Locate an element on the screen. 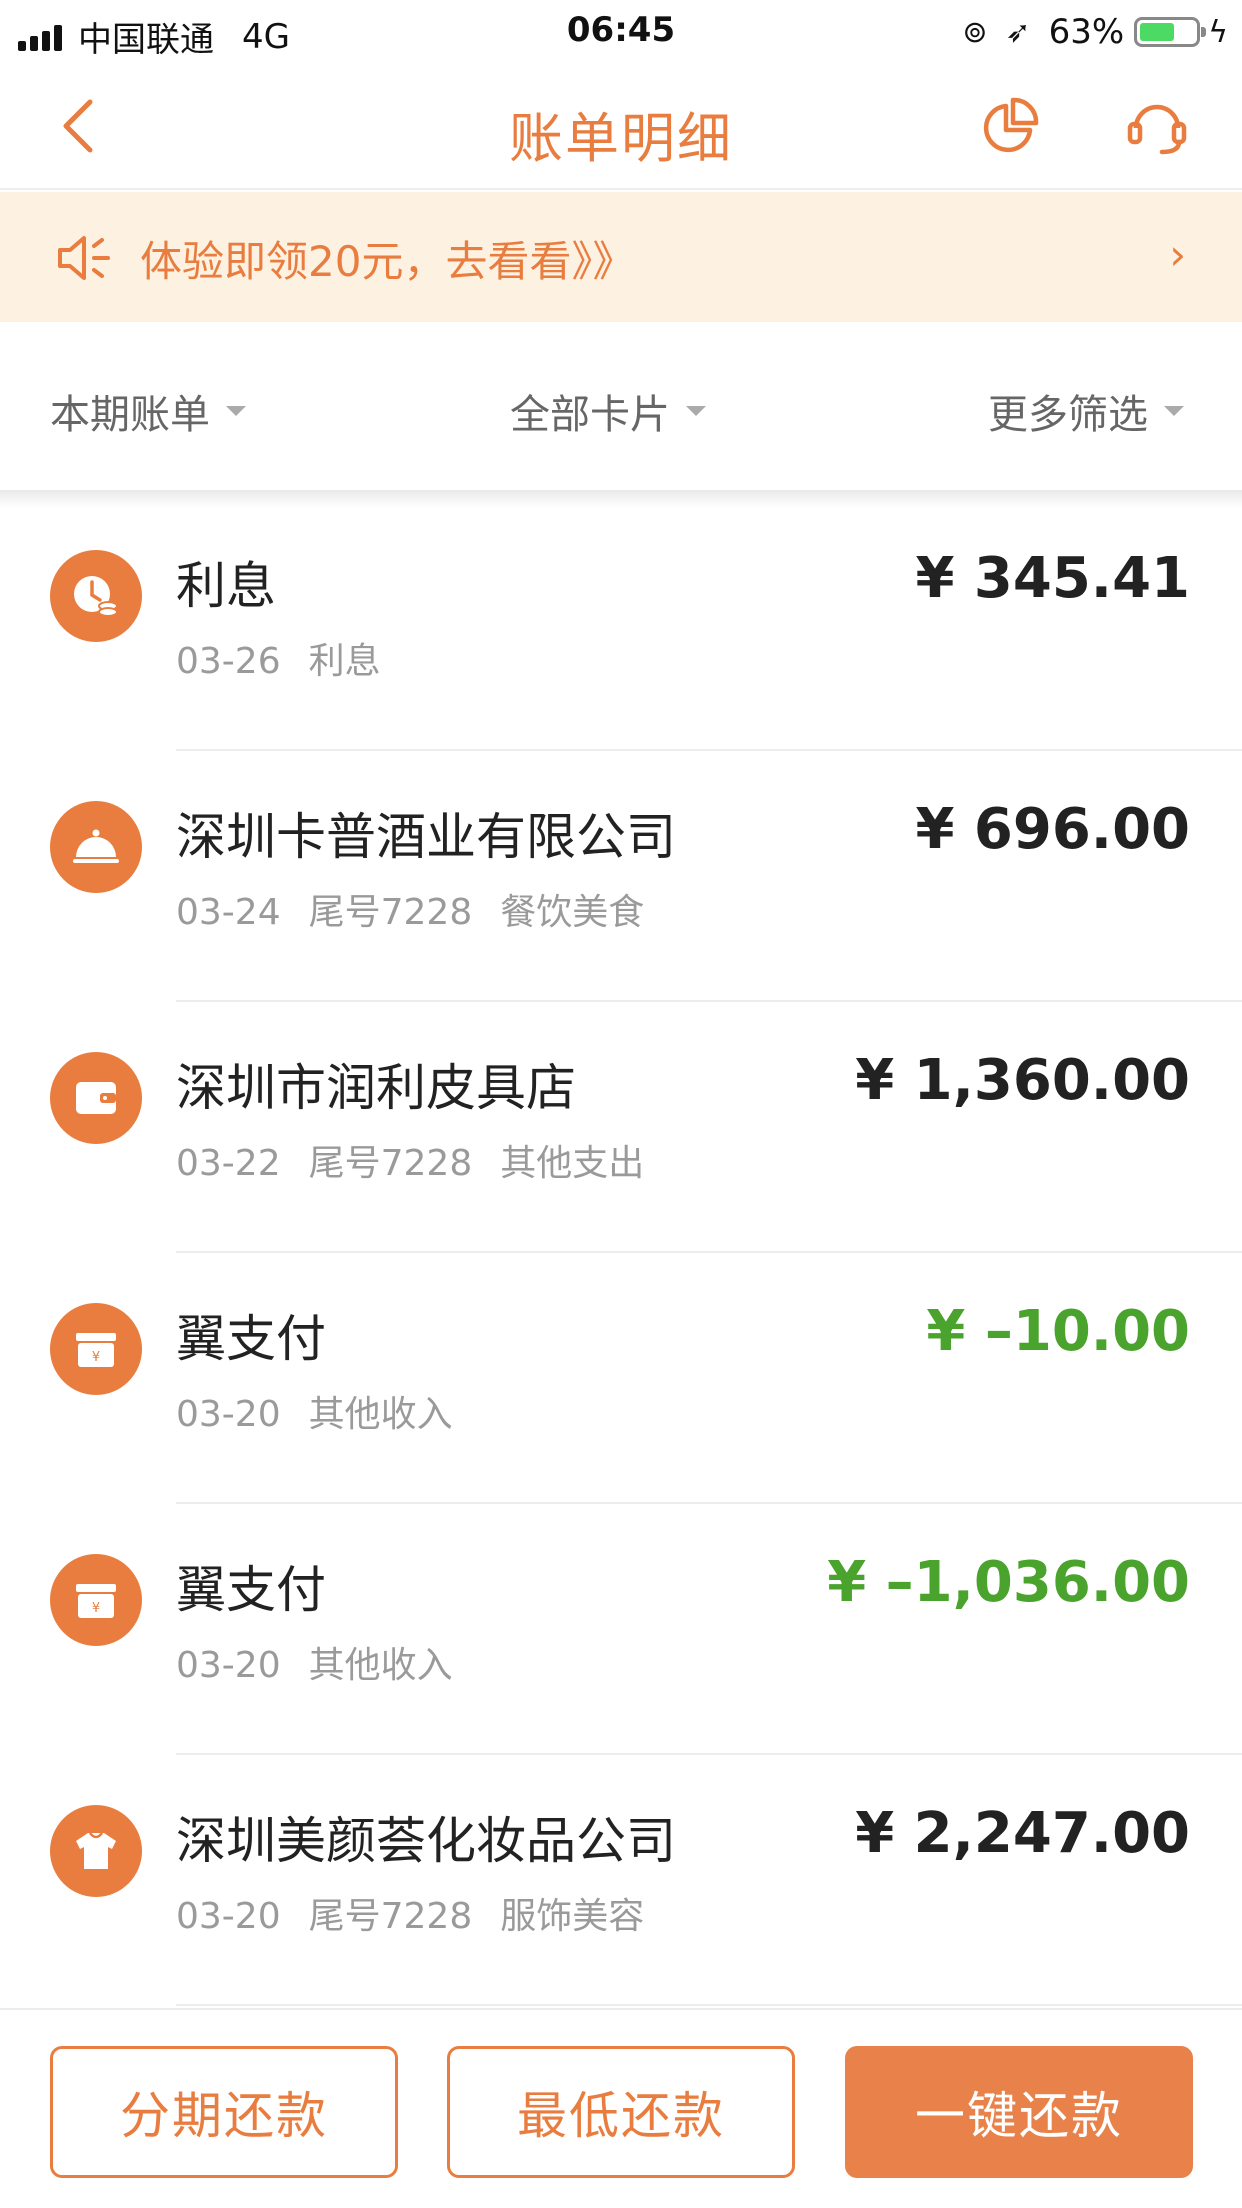 This screenshot has width=1242, height=2208. filter-label: 本期账单 is located at coordinates (130, 415).